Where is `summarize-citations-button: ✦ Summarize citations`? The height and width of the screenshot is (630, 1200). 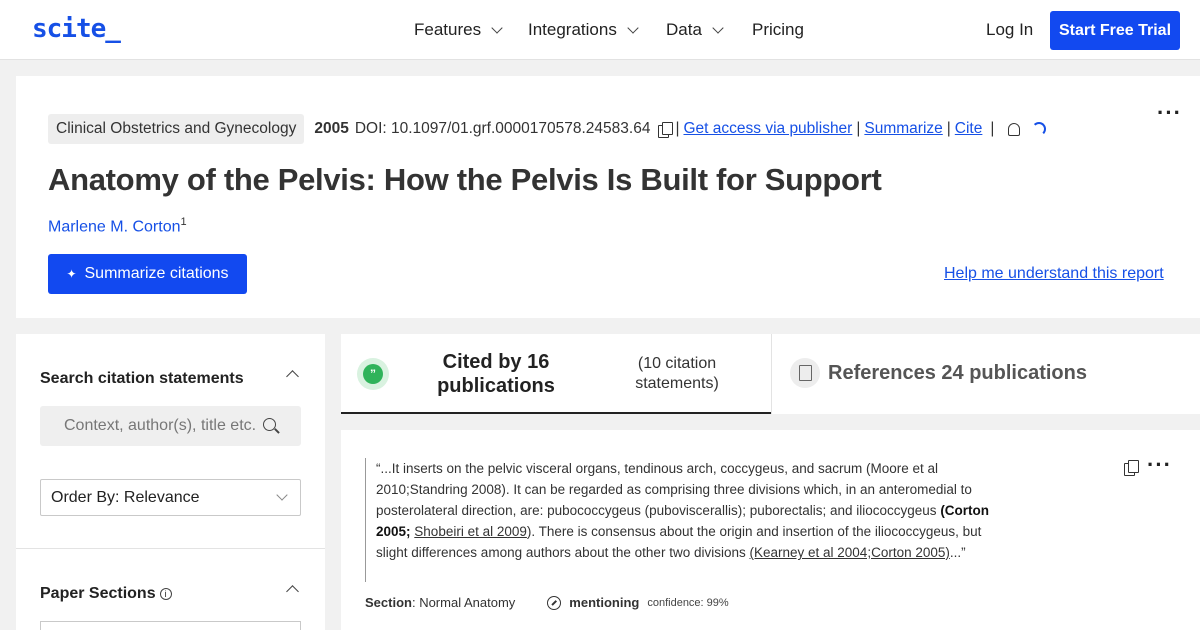
summarize-citations-button: ✦ Summarize citations is located at coordinates (147, 274).